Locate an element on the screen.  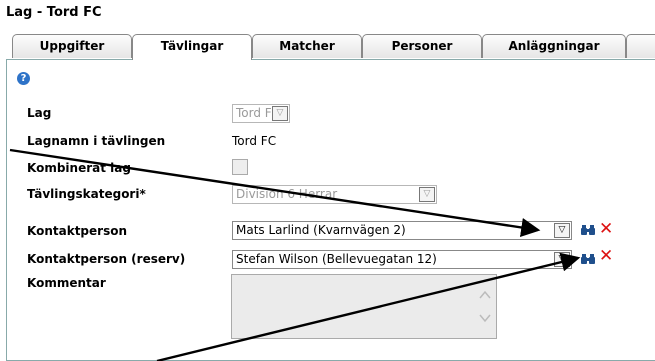
scroll-up-icon is located at coordinates (485, 295).